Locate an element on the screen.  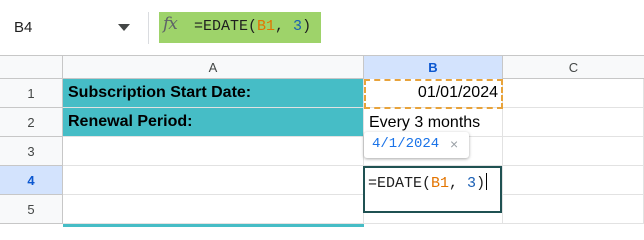
cell-a1-text: Subscription Start Date: is located at coordinates (160, 92).